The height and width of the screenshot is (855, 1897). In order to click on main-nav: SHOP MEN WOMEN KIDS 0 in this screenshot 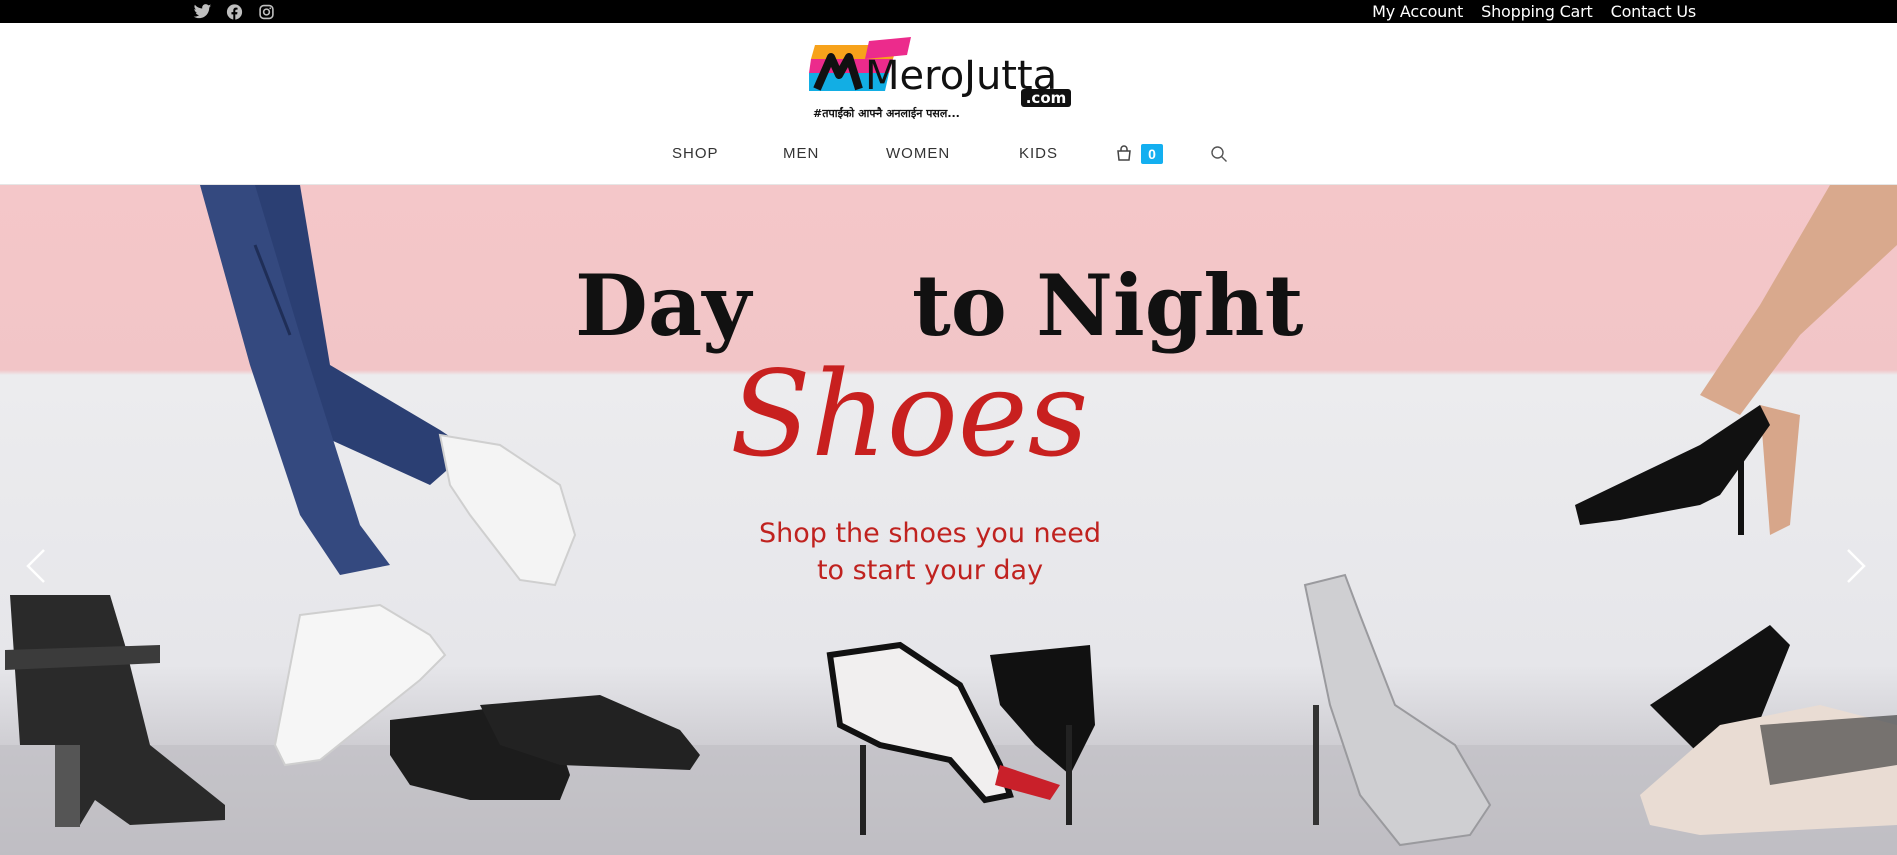, I will do `click(948, 154)`.